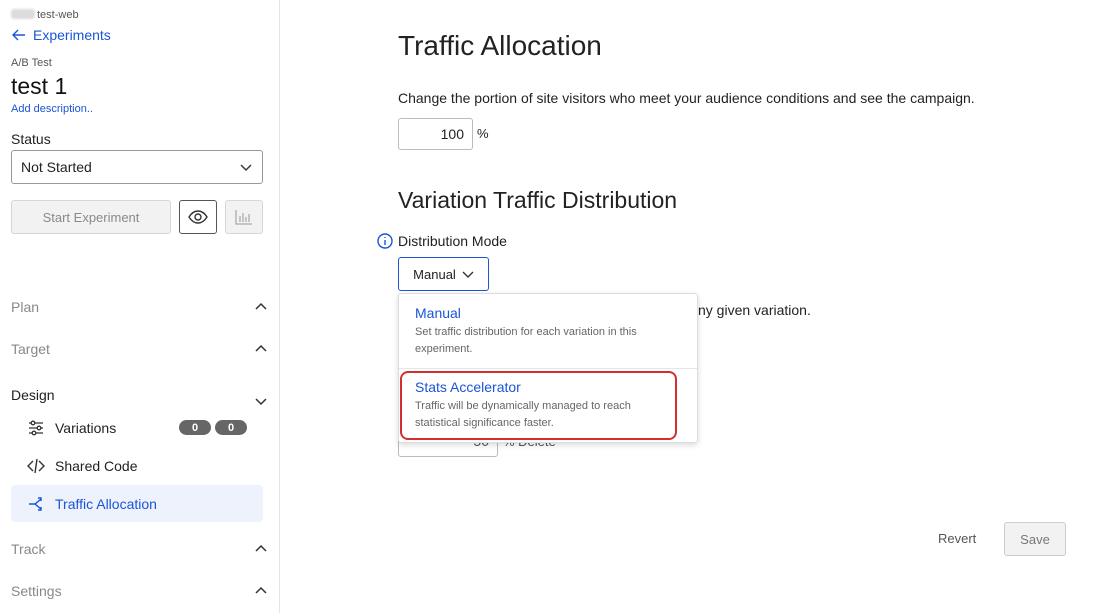 The image size is (1095, 613). What do you see at coordinates (139, 349) in the screenshot?
I see `nav-section-target: Target` at bounding box center [139, 349].